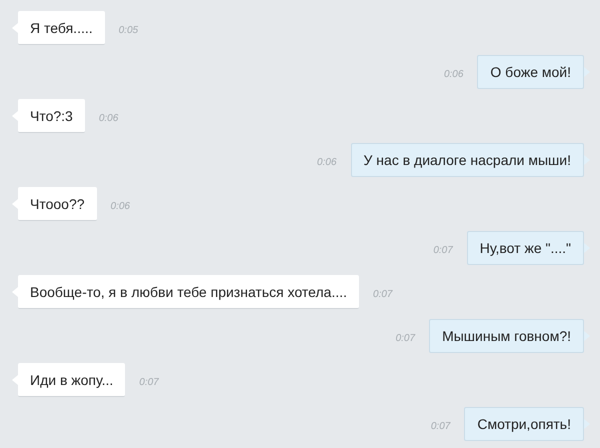 Image resolution: width=600 pixels, height=448 pixels. I want to click on message-time: 0:05, so click(128, 30).